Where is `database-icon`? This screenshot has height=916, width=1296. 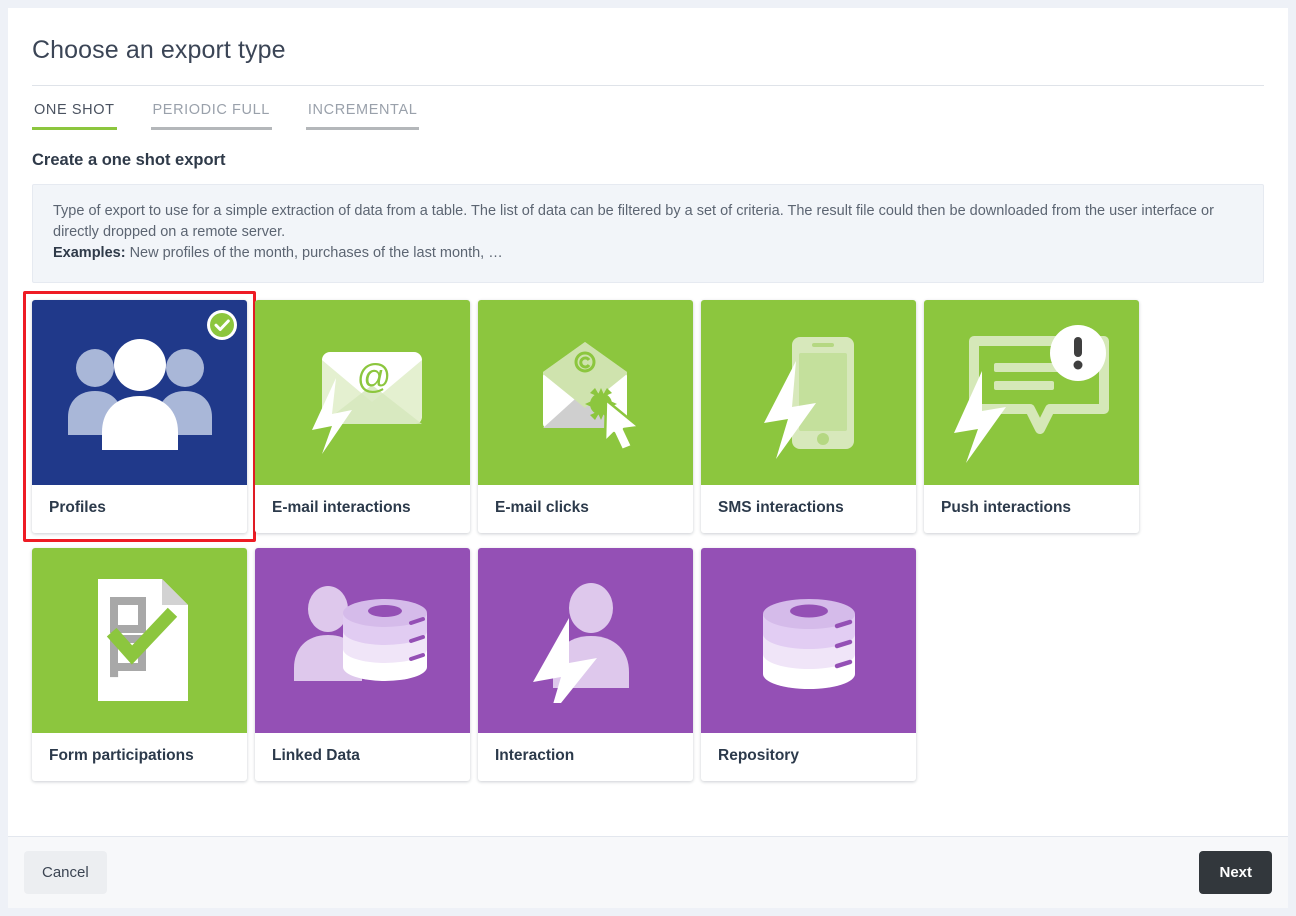 database-icon is located at coordinates (809, 640).